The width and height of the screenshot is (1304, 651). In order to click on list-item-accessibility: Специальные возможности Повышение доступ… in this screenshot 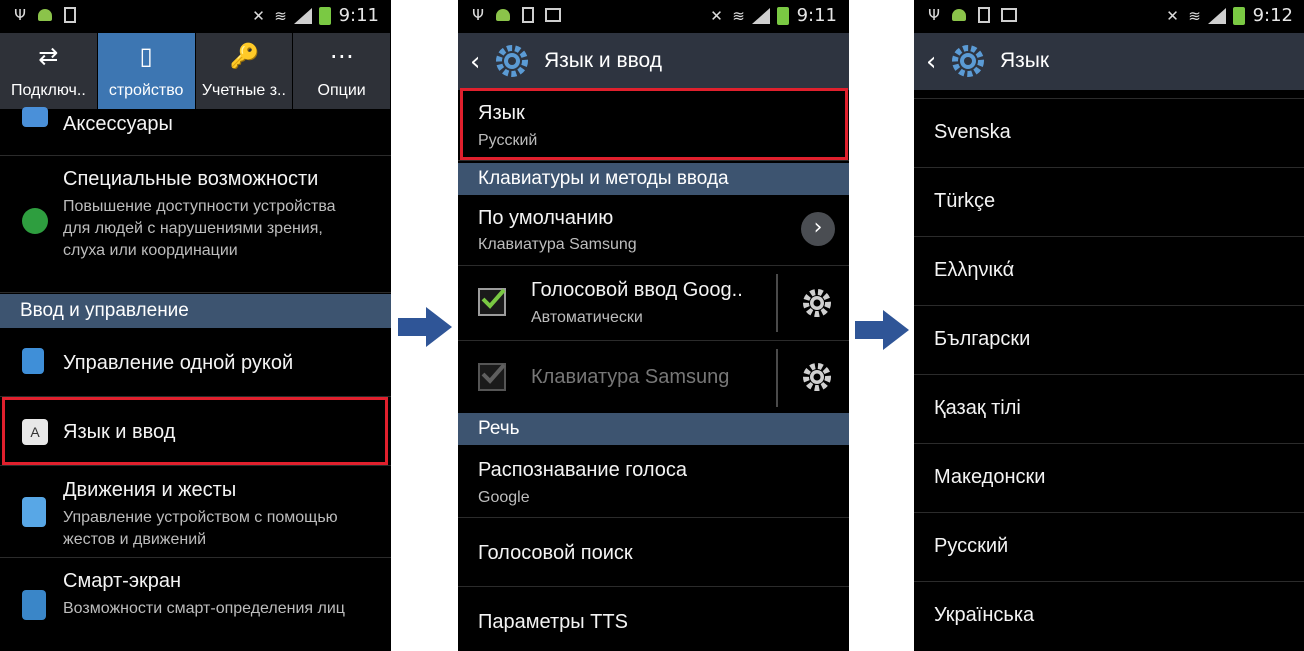, I will do `click(195, 224)`.